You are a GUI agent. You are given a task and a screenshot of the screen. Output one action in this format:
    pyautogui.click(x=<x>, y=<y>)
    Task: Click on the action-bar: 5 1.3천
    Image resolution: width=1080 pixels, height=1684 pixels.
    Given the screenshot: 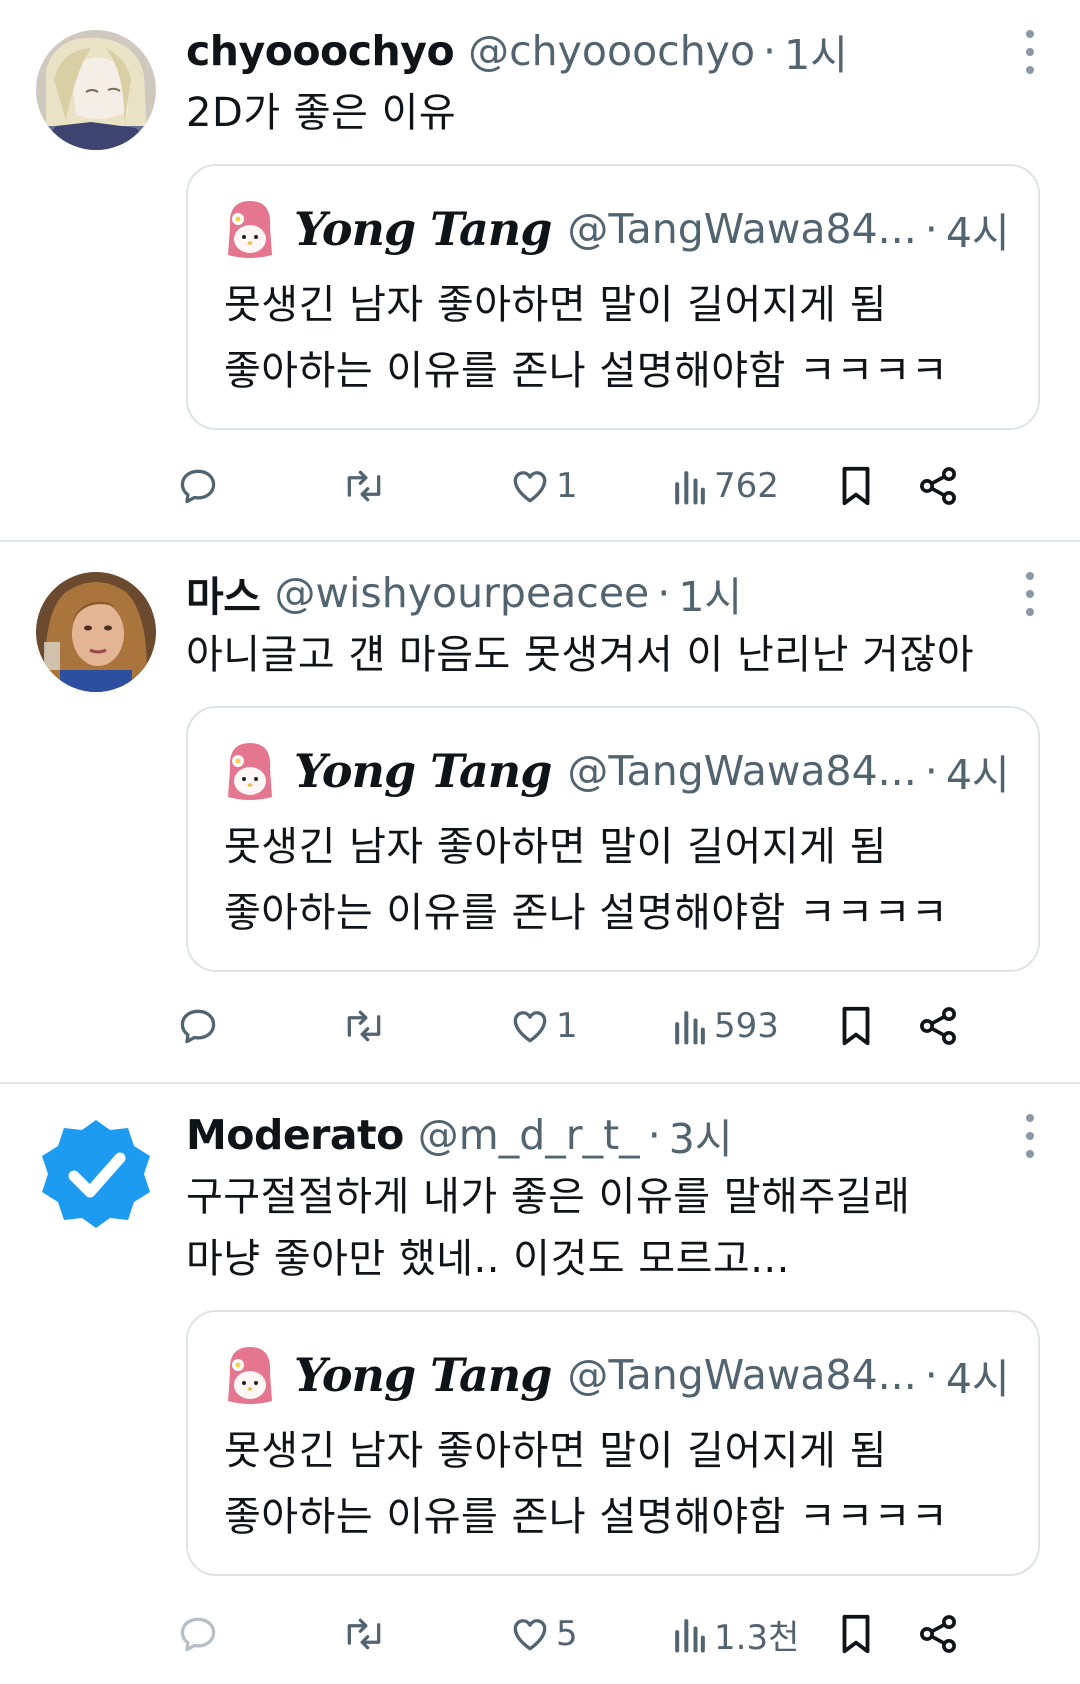 What is the action you would take?
    pyautogui.click(x=610, y=1634)
    